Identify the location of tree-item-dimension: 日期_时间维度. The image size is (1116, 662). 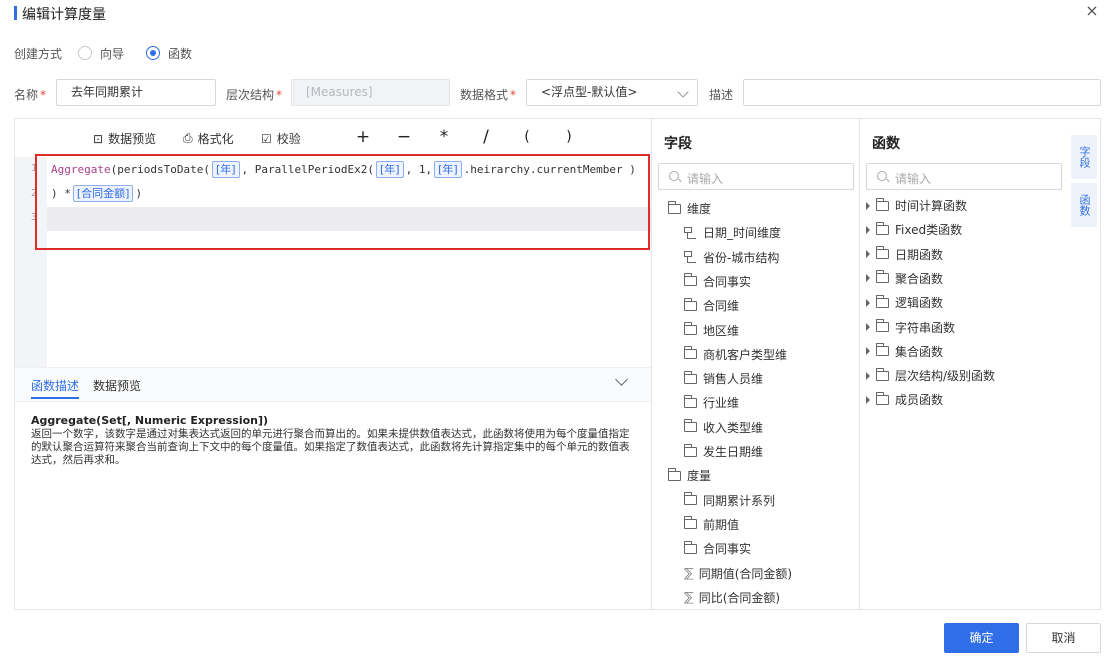
(732, 232).